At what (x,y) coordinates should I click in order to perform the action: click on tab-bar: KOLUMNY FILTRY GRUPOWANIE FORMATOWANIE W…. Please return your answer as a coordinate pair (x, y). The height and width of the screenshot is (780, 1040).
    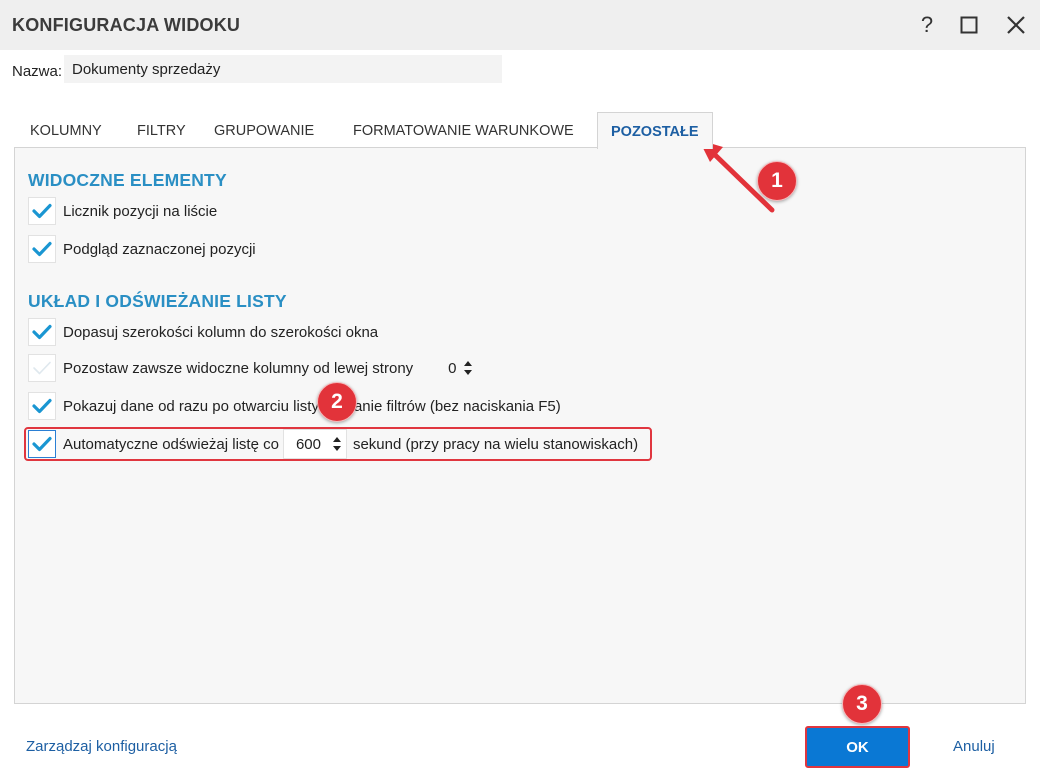
    Looking at the image, I should click on (520, 130).